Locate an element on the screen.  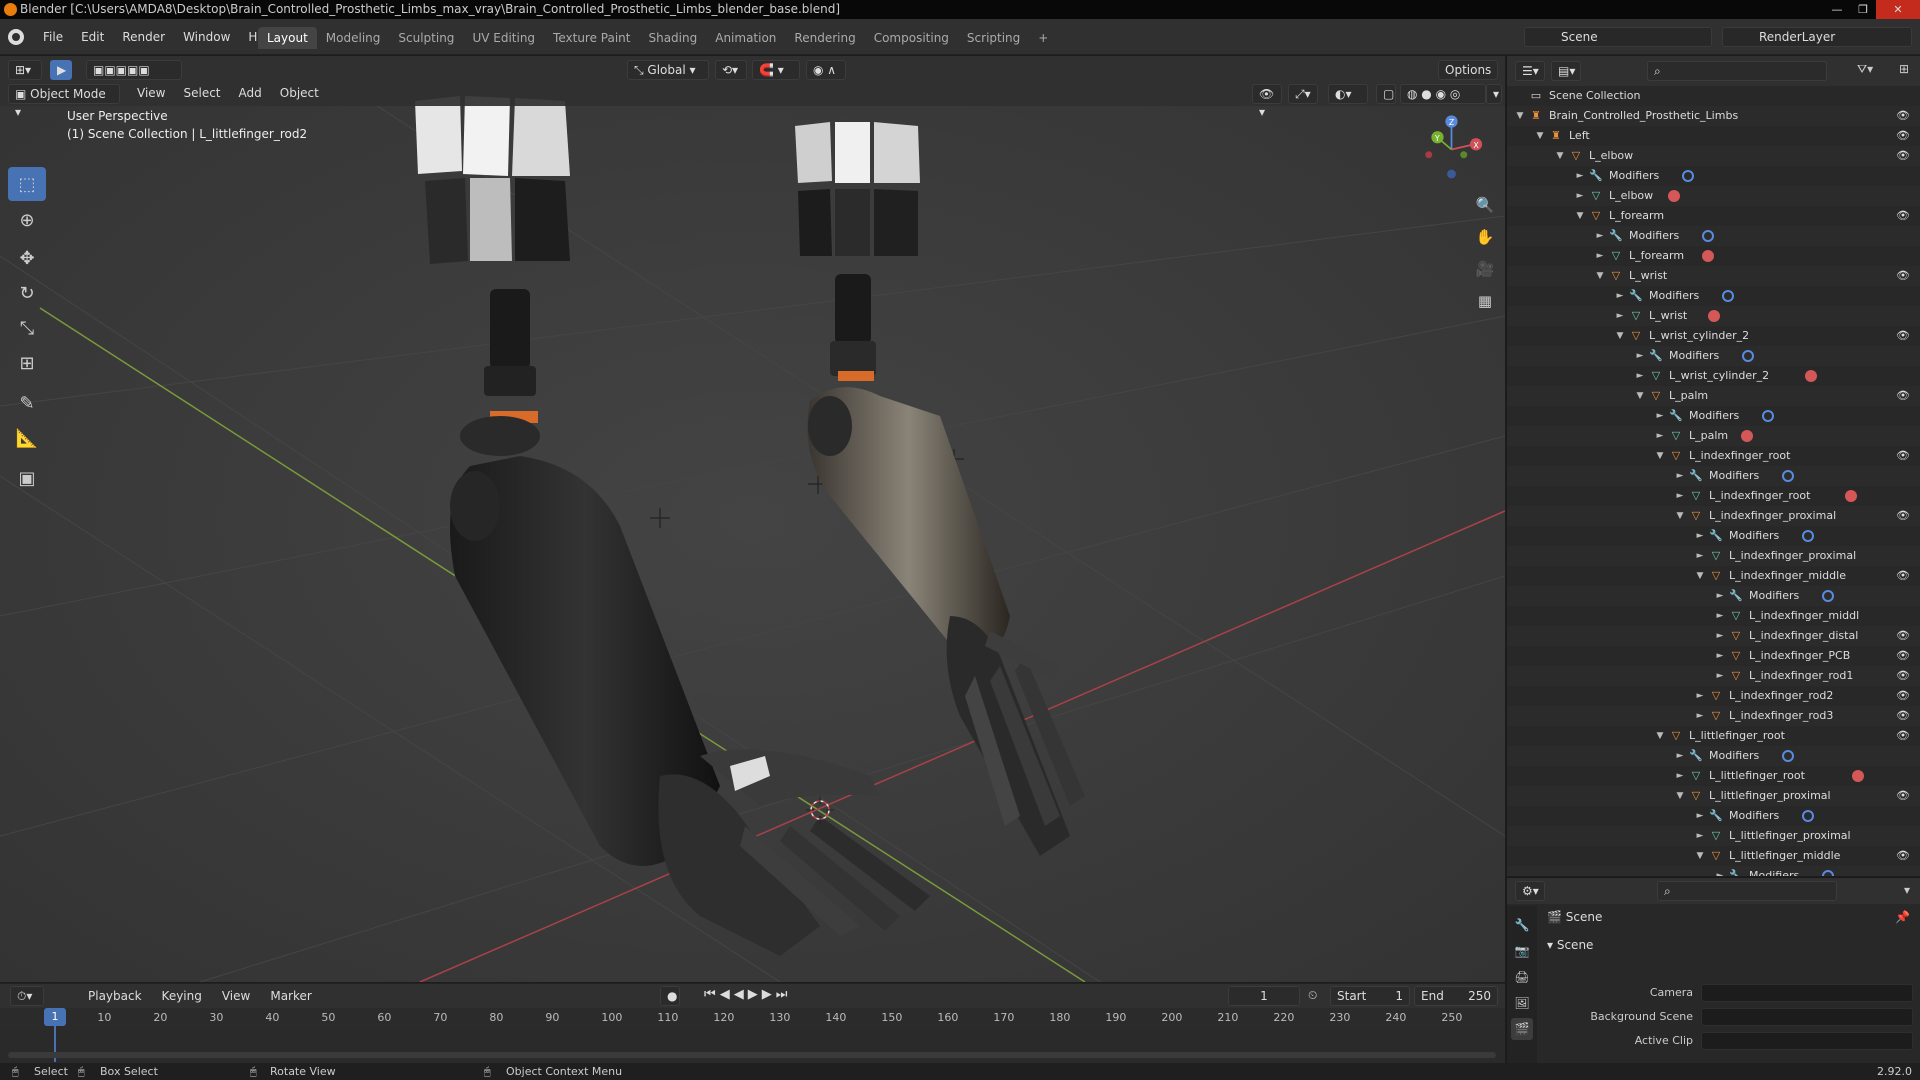
outliner-row: ▼ ▽ L_forearm 👁 is located at coordinates (1713, 216).